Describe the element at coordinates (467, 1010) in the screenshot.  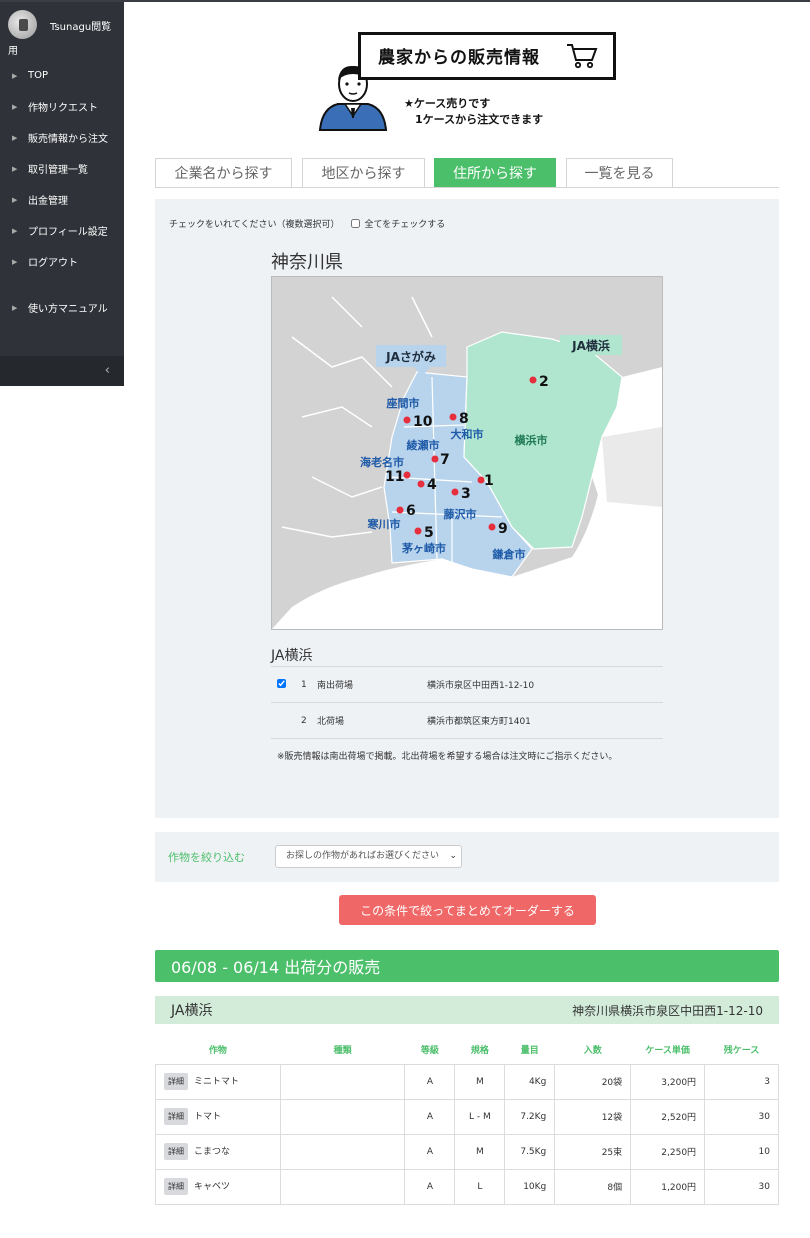
I see `sales-ja-header: JA横浜 神奈川県横浜市泉区中田西1-12-10` at that location.